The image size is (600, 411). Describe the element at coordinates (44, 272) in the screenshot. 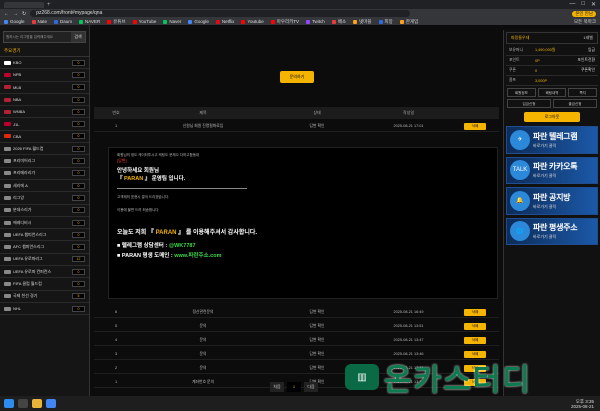

I see `league-item: UEFA 유로파 컨퍼런스 0` at that location.